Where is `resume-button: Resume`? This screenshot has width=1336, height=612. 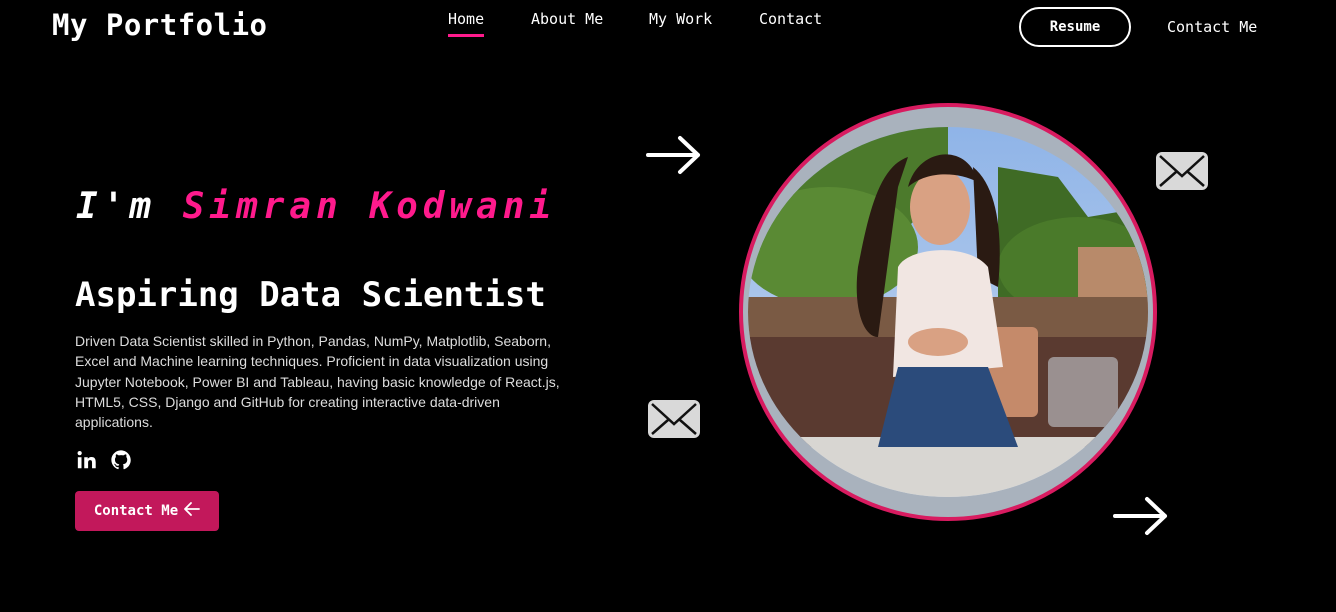
resume-button: Resume is located at coordinates (1075, 27).